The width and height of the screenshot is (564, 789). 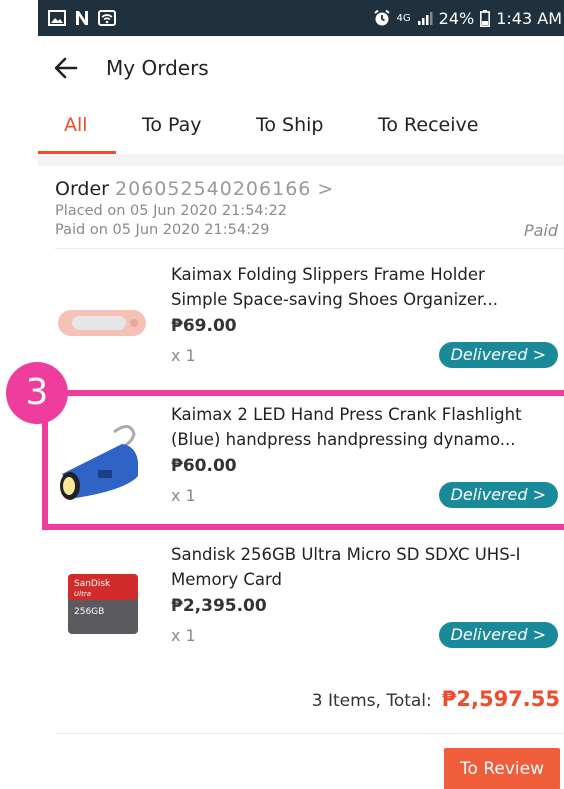 I want to click on signal-icon, so click(x=425, y=18).